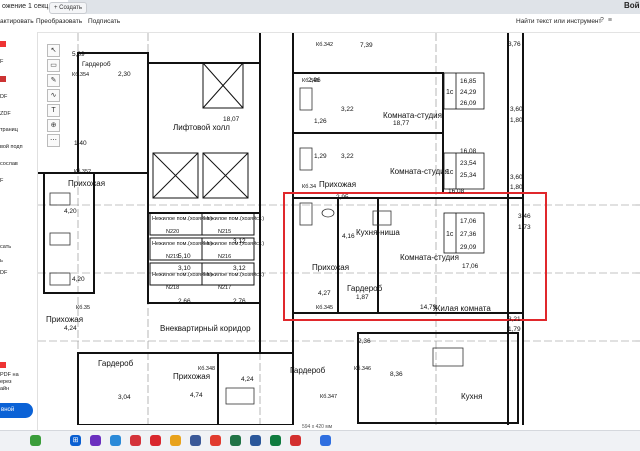 The image size is (640, 451). Describe the element at coordinates (468, 234) in the screenshot. I see `area-label: 27,36` at that location.